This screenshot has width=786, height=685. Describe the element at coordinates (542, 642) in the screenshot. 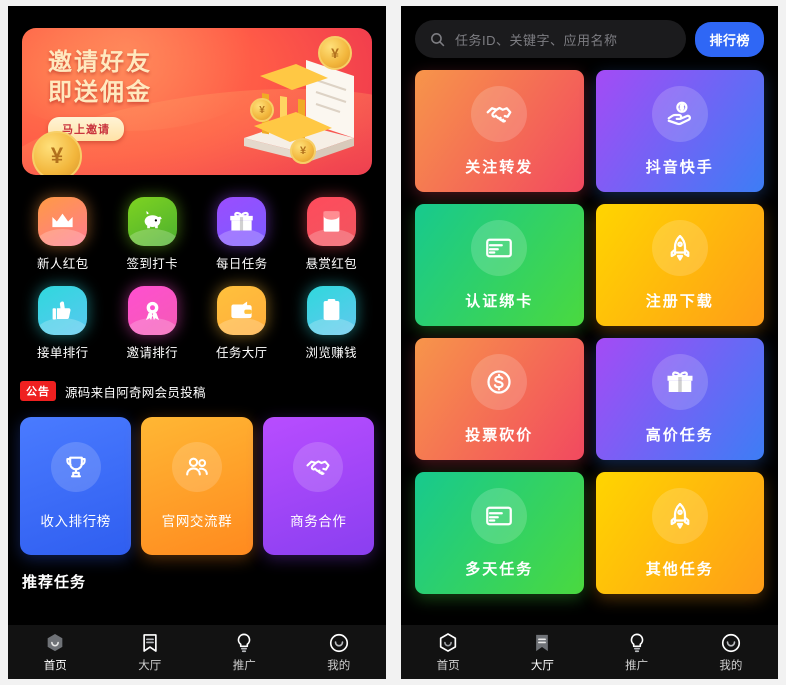

I see `bookmark-icon-active` at that location.